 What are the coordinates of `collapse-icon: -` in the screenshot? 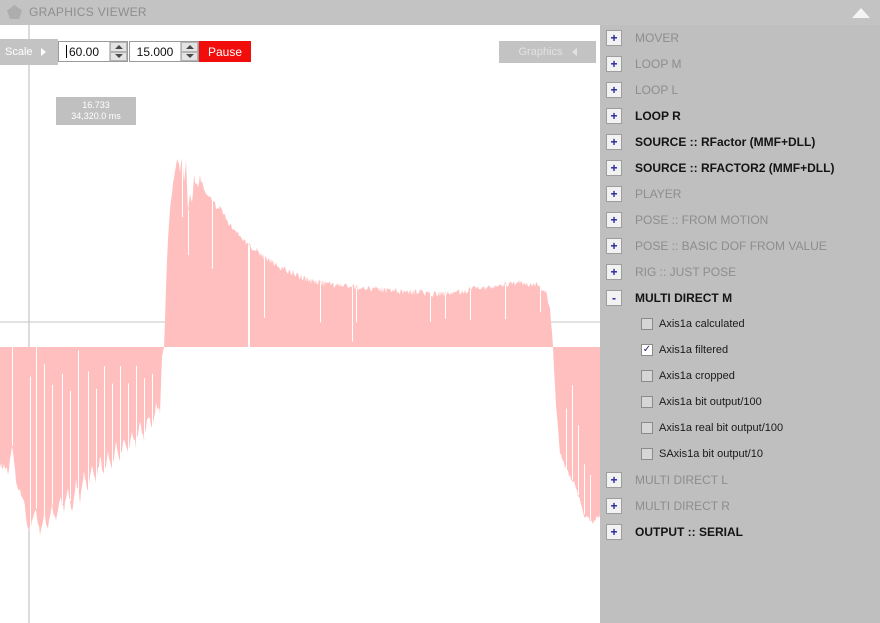 It's located at (614, 298).